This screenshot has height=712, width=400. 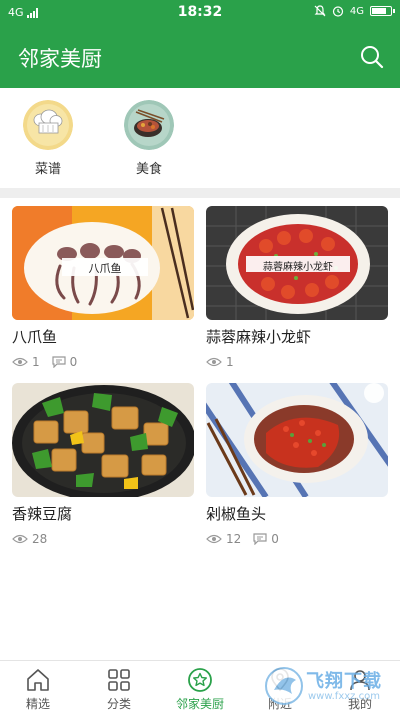 What do you see at coordinates (60, 59) in the screenshot?
I see `app-title: 邻家美厨` at bounding box center [60, 59].